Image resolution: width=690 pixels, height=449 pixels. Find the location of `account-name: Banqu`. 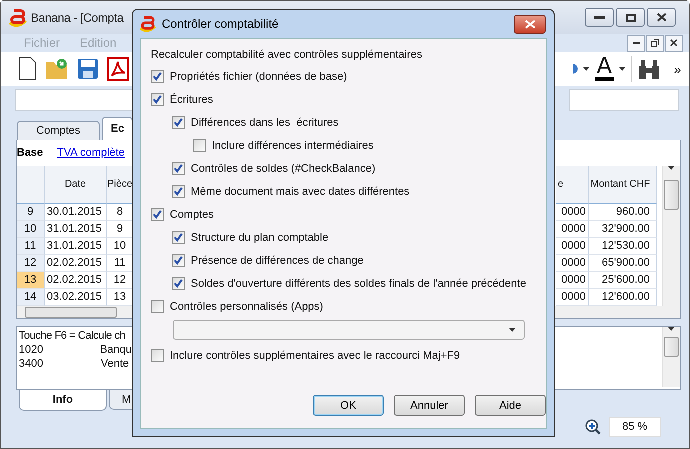

account-name: Banqu is located at coordinates (116, 350).